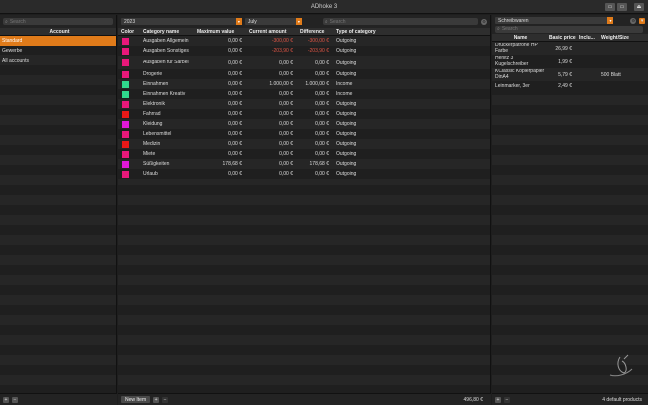 The height and width of the screenshot is (405, 648). Describe the element at coordinates (639, 7) in the screenshot. I see `share-icon: ⏏` at that location.